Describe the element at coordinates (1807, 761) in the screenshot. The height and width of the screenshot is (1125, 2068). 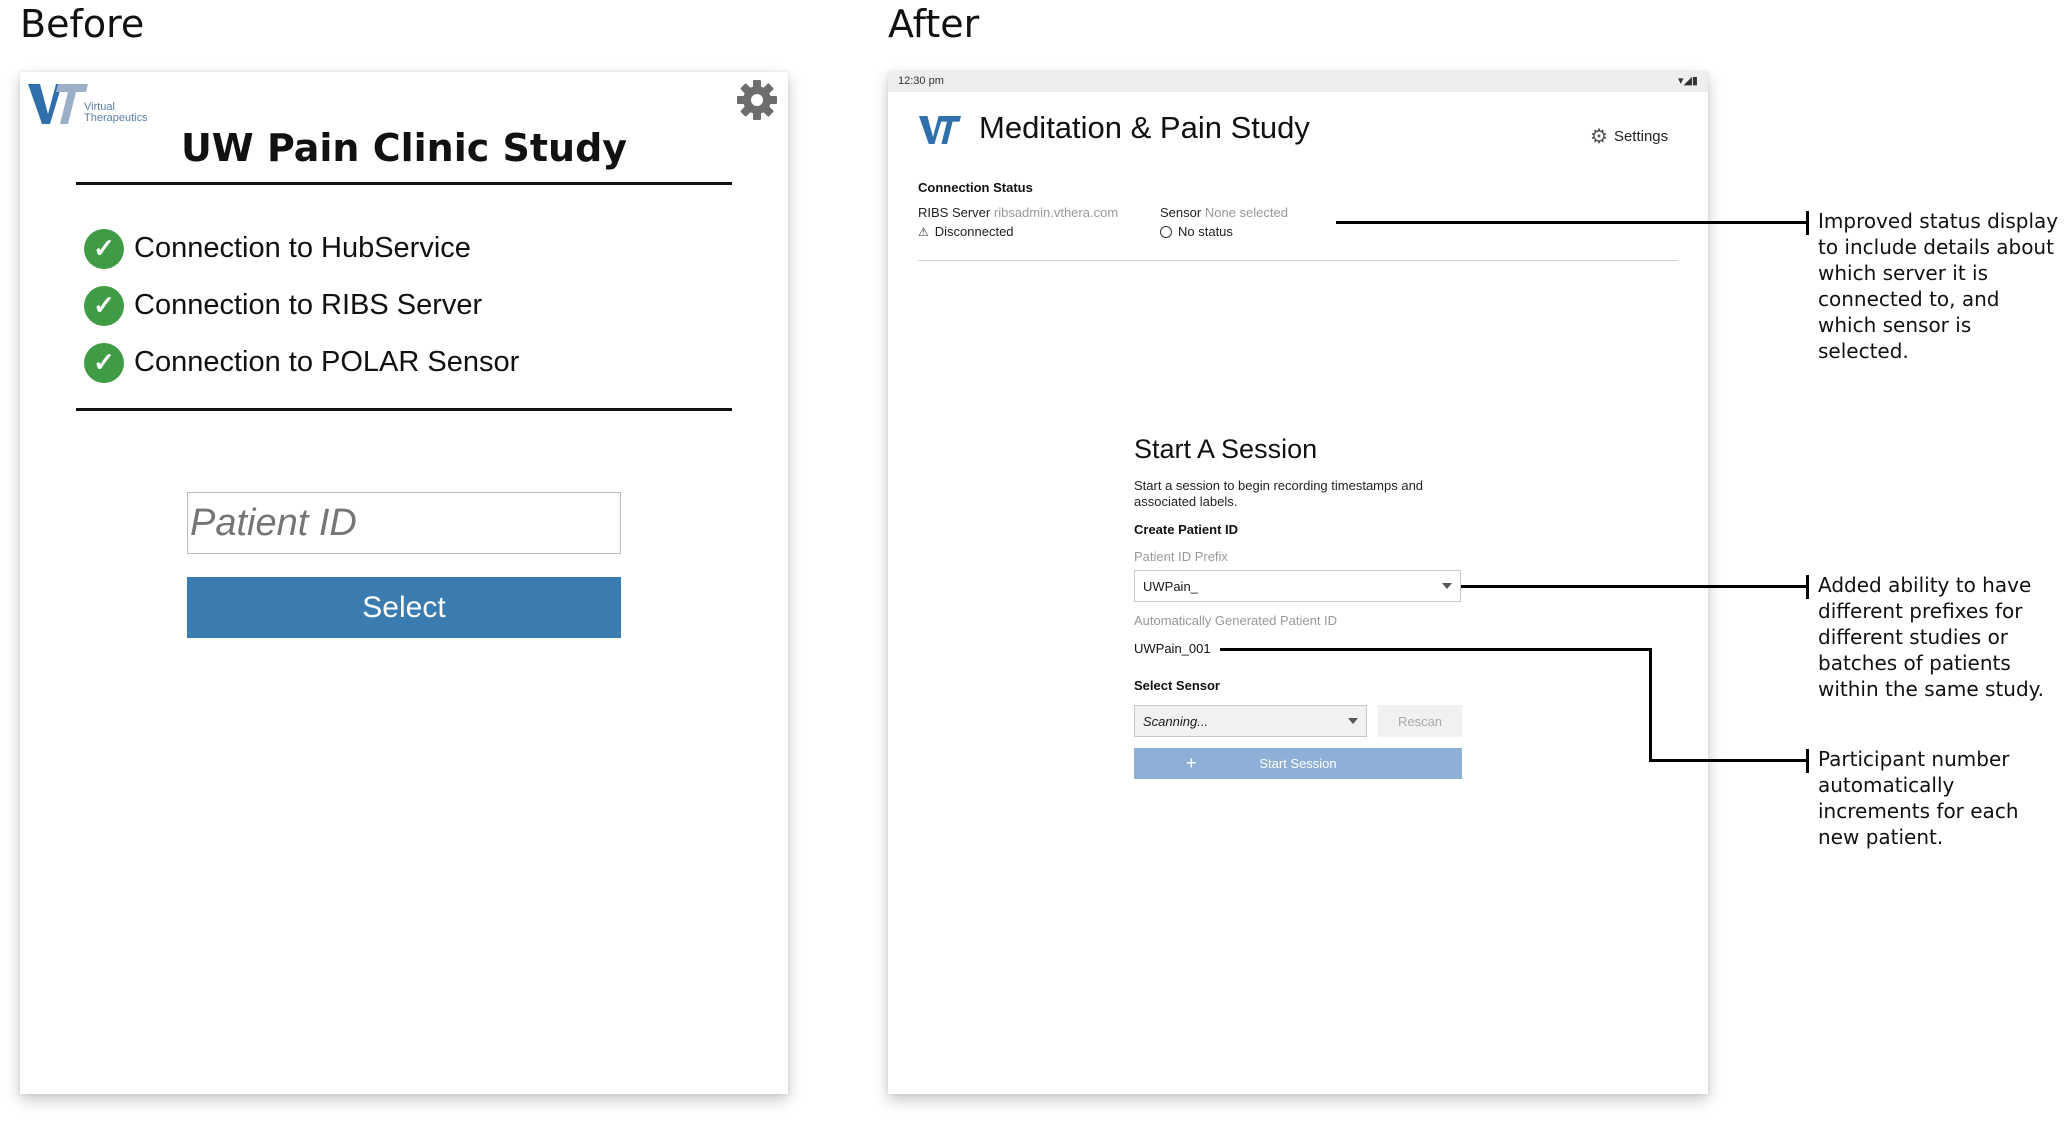
I see `connector-tick-auto` at that location.